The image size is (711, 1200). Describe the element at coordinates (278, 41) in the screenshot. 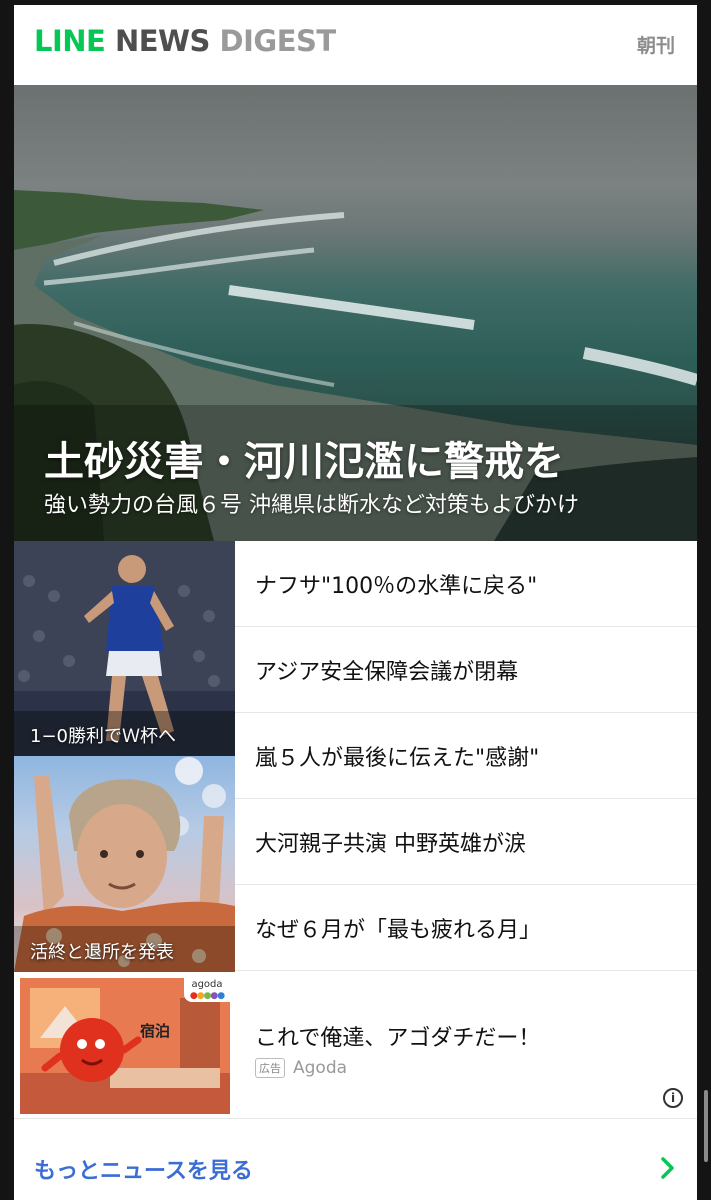

I see `logo-digest: DIGEST` at that location.